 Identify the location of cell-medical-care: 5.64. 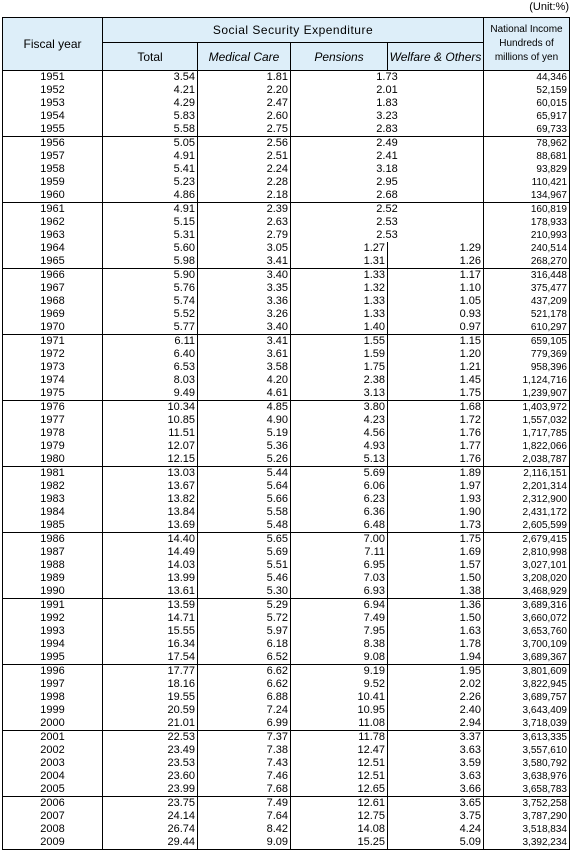
(244, 486).